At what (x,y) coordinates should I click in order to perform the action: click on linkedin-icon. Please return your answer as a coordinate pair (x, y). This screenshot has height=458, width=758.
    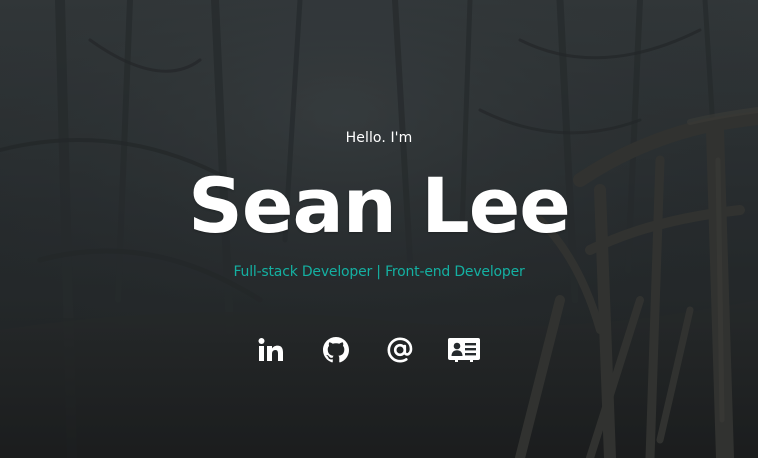
    Looking at the image, I should click on (270, 349).